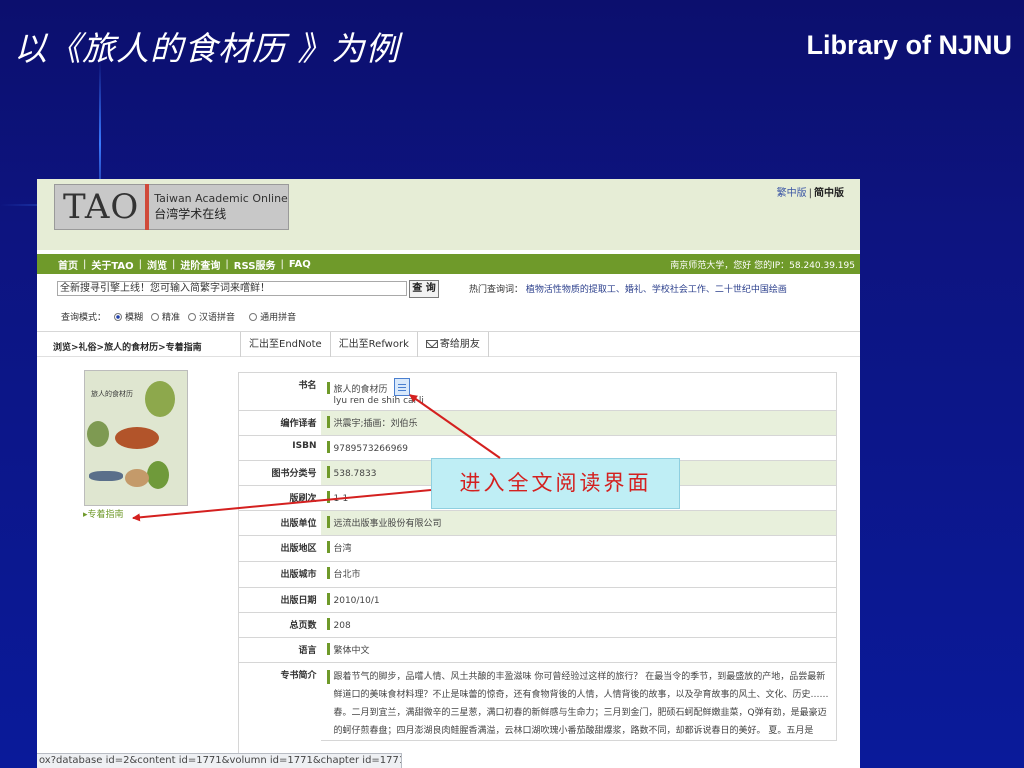 The height and width of the screenshot is (768, 1024). I want to click on field-label: 出版城市, so click(279, 574).